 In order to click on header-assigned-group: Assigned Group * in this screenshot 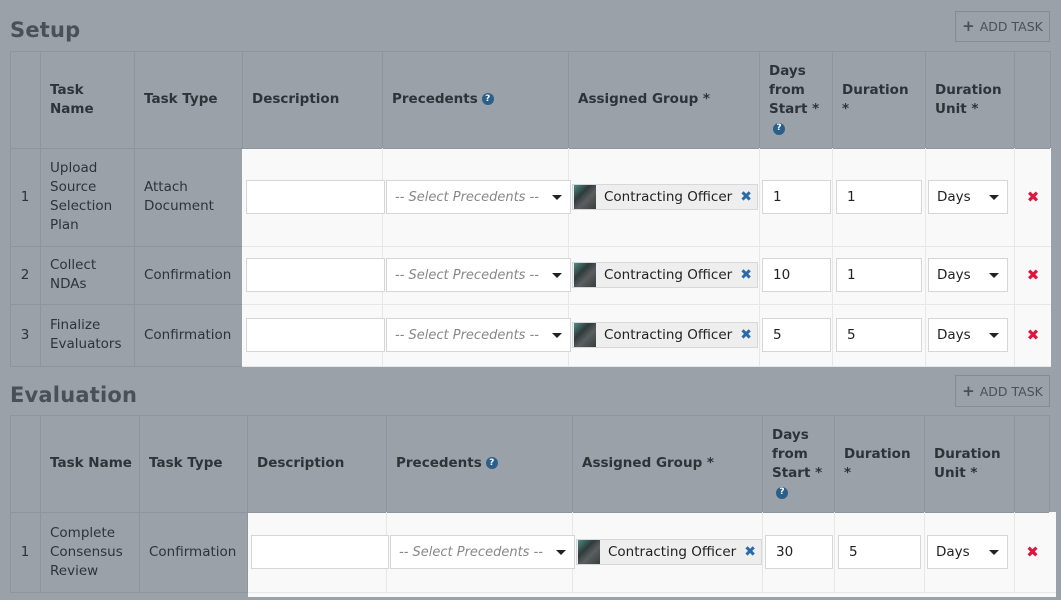, I will do `click(667, 463)`.